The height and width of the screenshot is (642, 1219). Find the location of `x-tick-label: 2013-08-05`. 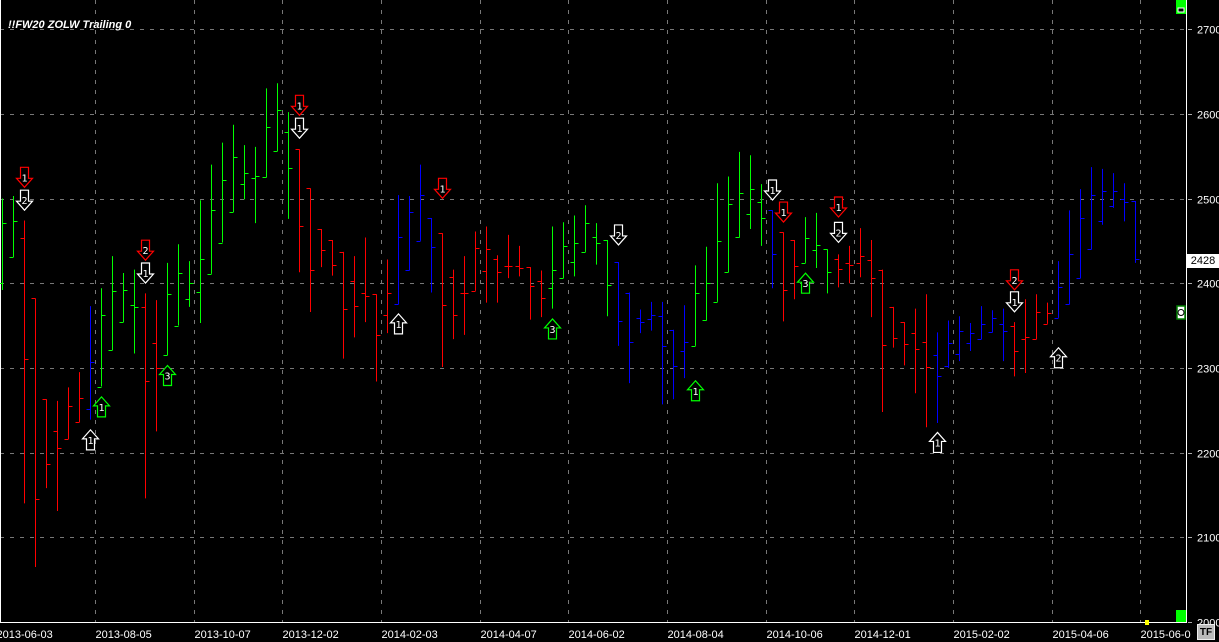

x-tick-label: 2013-08-05 is located at coordinates (124, 635).